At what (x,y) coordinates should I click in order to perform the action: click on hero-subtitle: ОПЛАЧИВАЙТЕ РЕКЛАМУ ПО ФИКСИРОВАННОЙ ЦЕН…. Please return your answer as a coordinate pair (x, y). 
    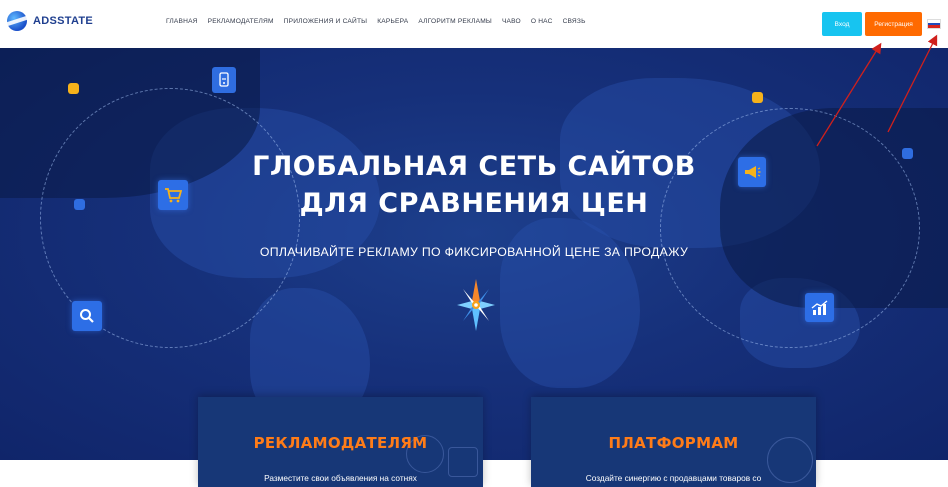
    Looking at the image, I should click on (474, 252).